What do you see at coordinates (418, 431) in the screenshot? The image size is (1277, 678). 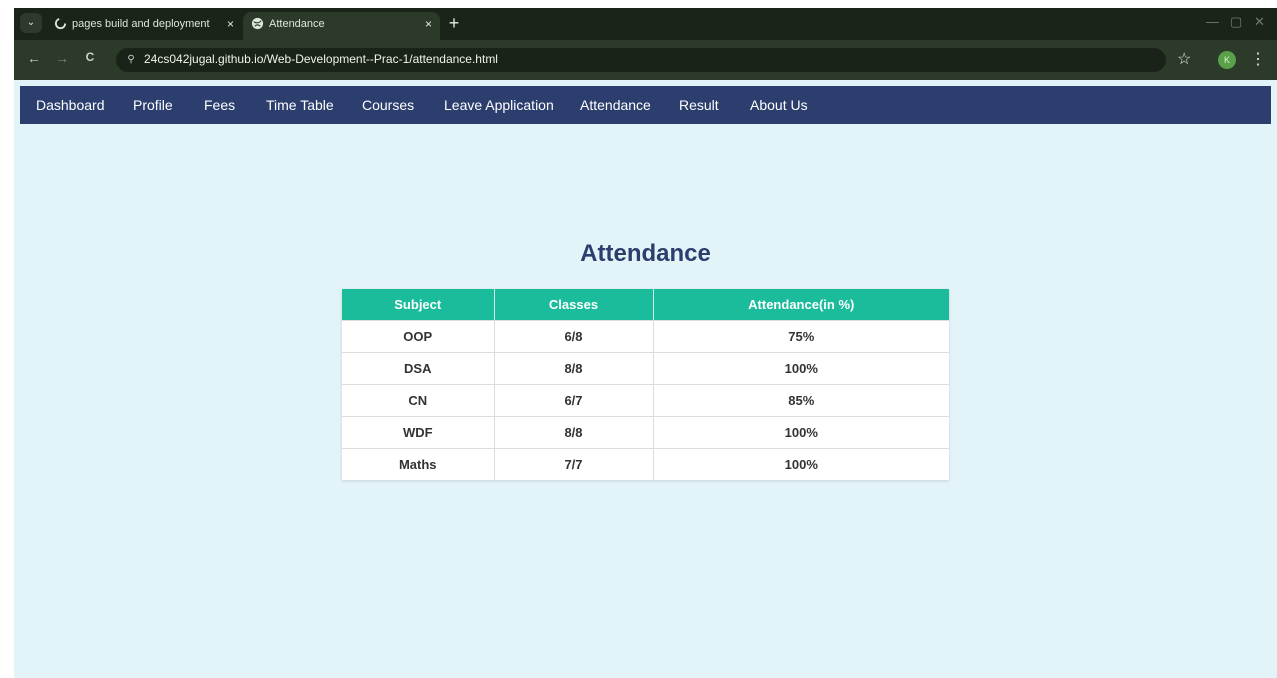 I see `subject-cell: WDF` at bounding box center [418, 431].